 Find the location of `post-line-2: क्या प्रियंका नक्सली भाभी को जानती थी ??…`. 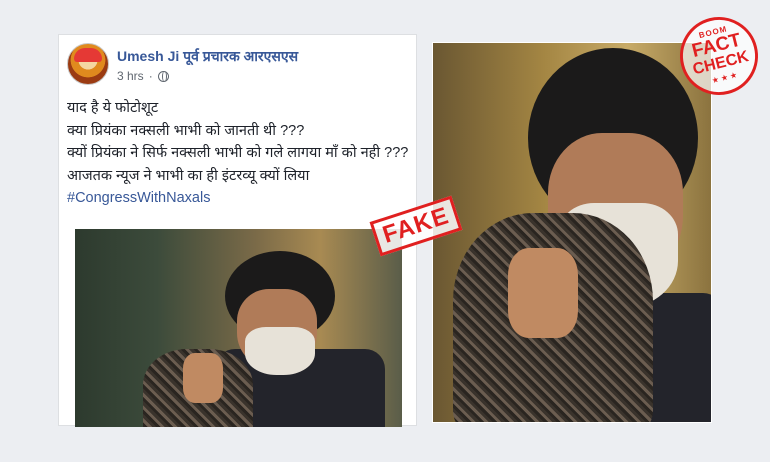

post-line-2: क्या प्रियंका नक्सली भाभी को जानती थी ??… is located at coordinates (186, 130).